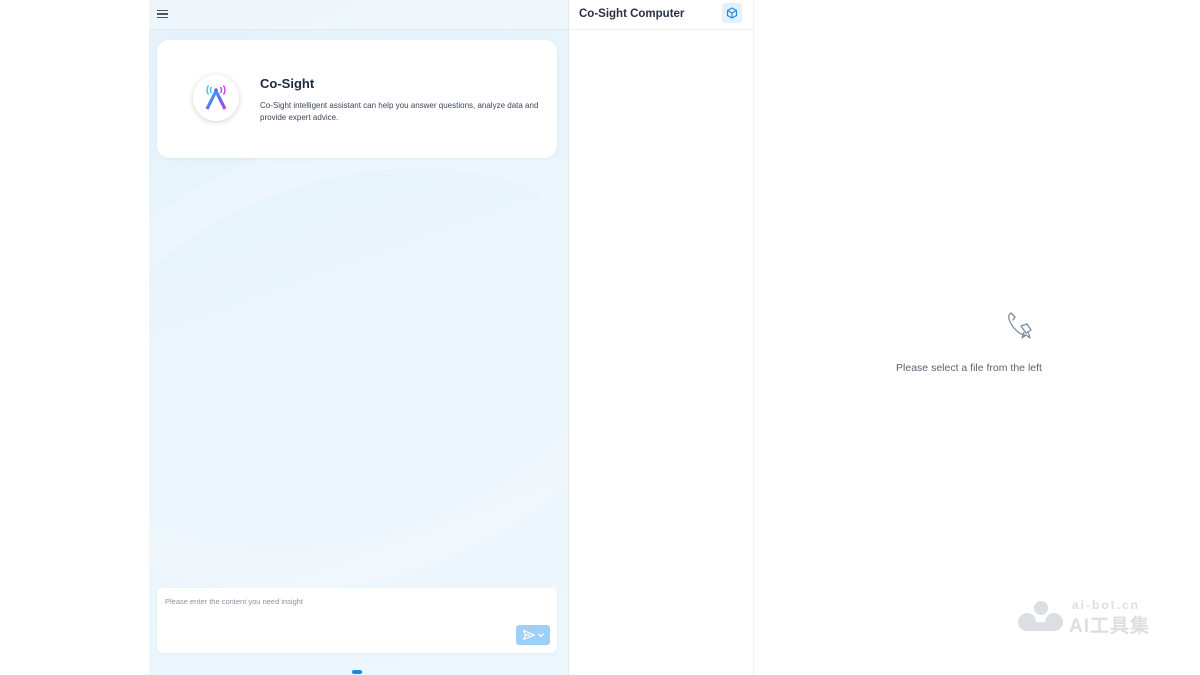 The width and height of the screenshot is (1200, 675). I want to click on chat-input-box, so click(357, 620).